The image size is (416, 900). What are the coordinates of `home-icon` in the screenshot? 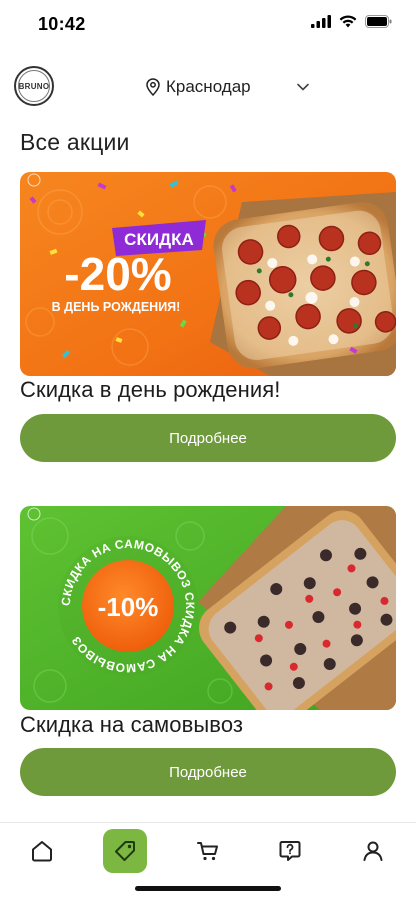 It's located at (42, 851).